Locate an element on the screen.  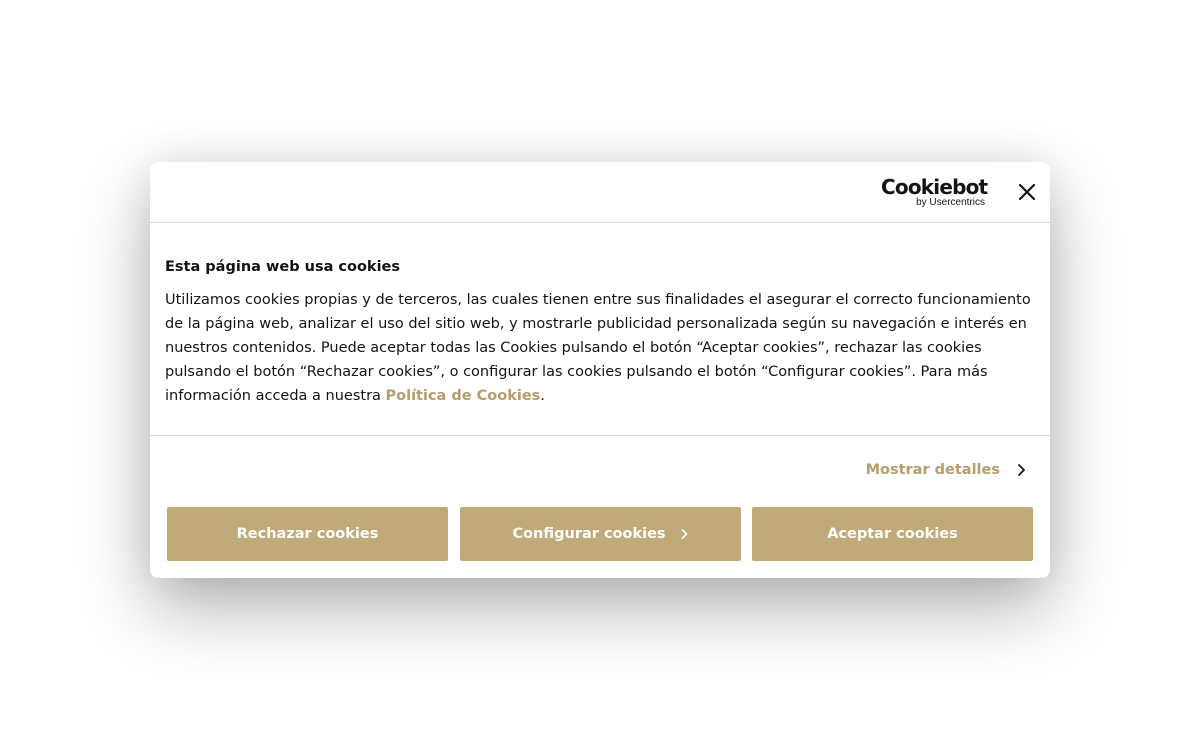
accept-cookies-button: Aceptar cookies is located at coordinates (892, 534).